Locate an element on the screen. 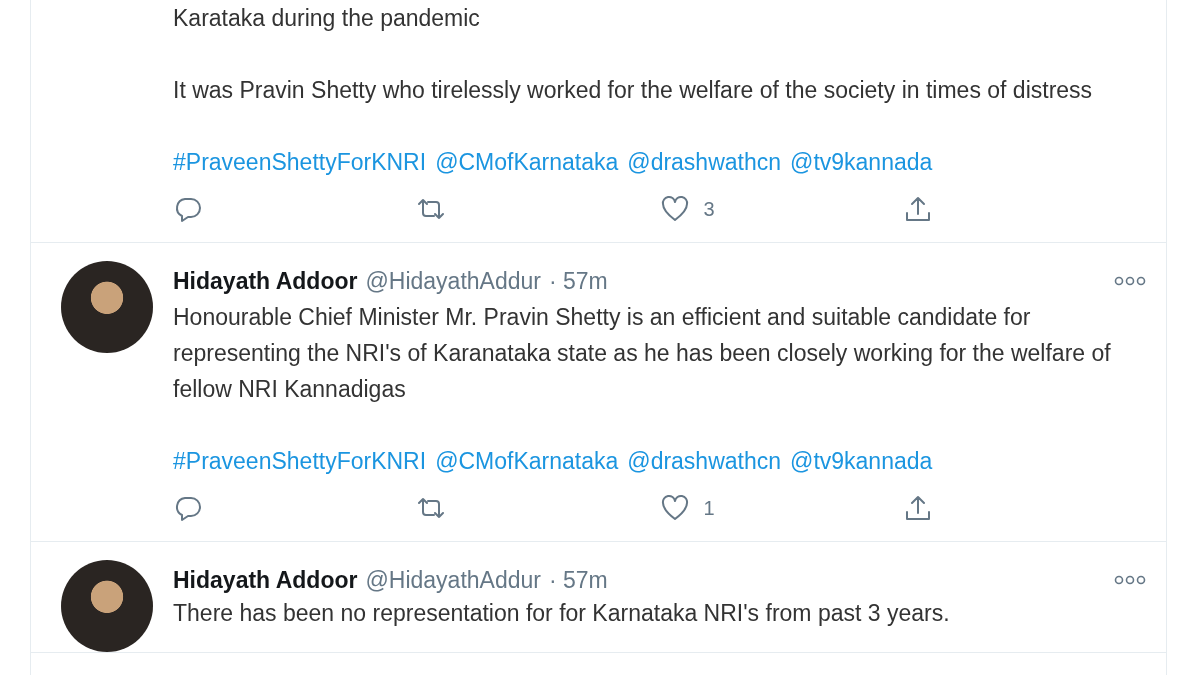 The height and width of the screenshot is (675, 1200). like-count: 3 is located at coordinates (709, 209).